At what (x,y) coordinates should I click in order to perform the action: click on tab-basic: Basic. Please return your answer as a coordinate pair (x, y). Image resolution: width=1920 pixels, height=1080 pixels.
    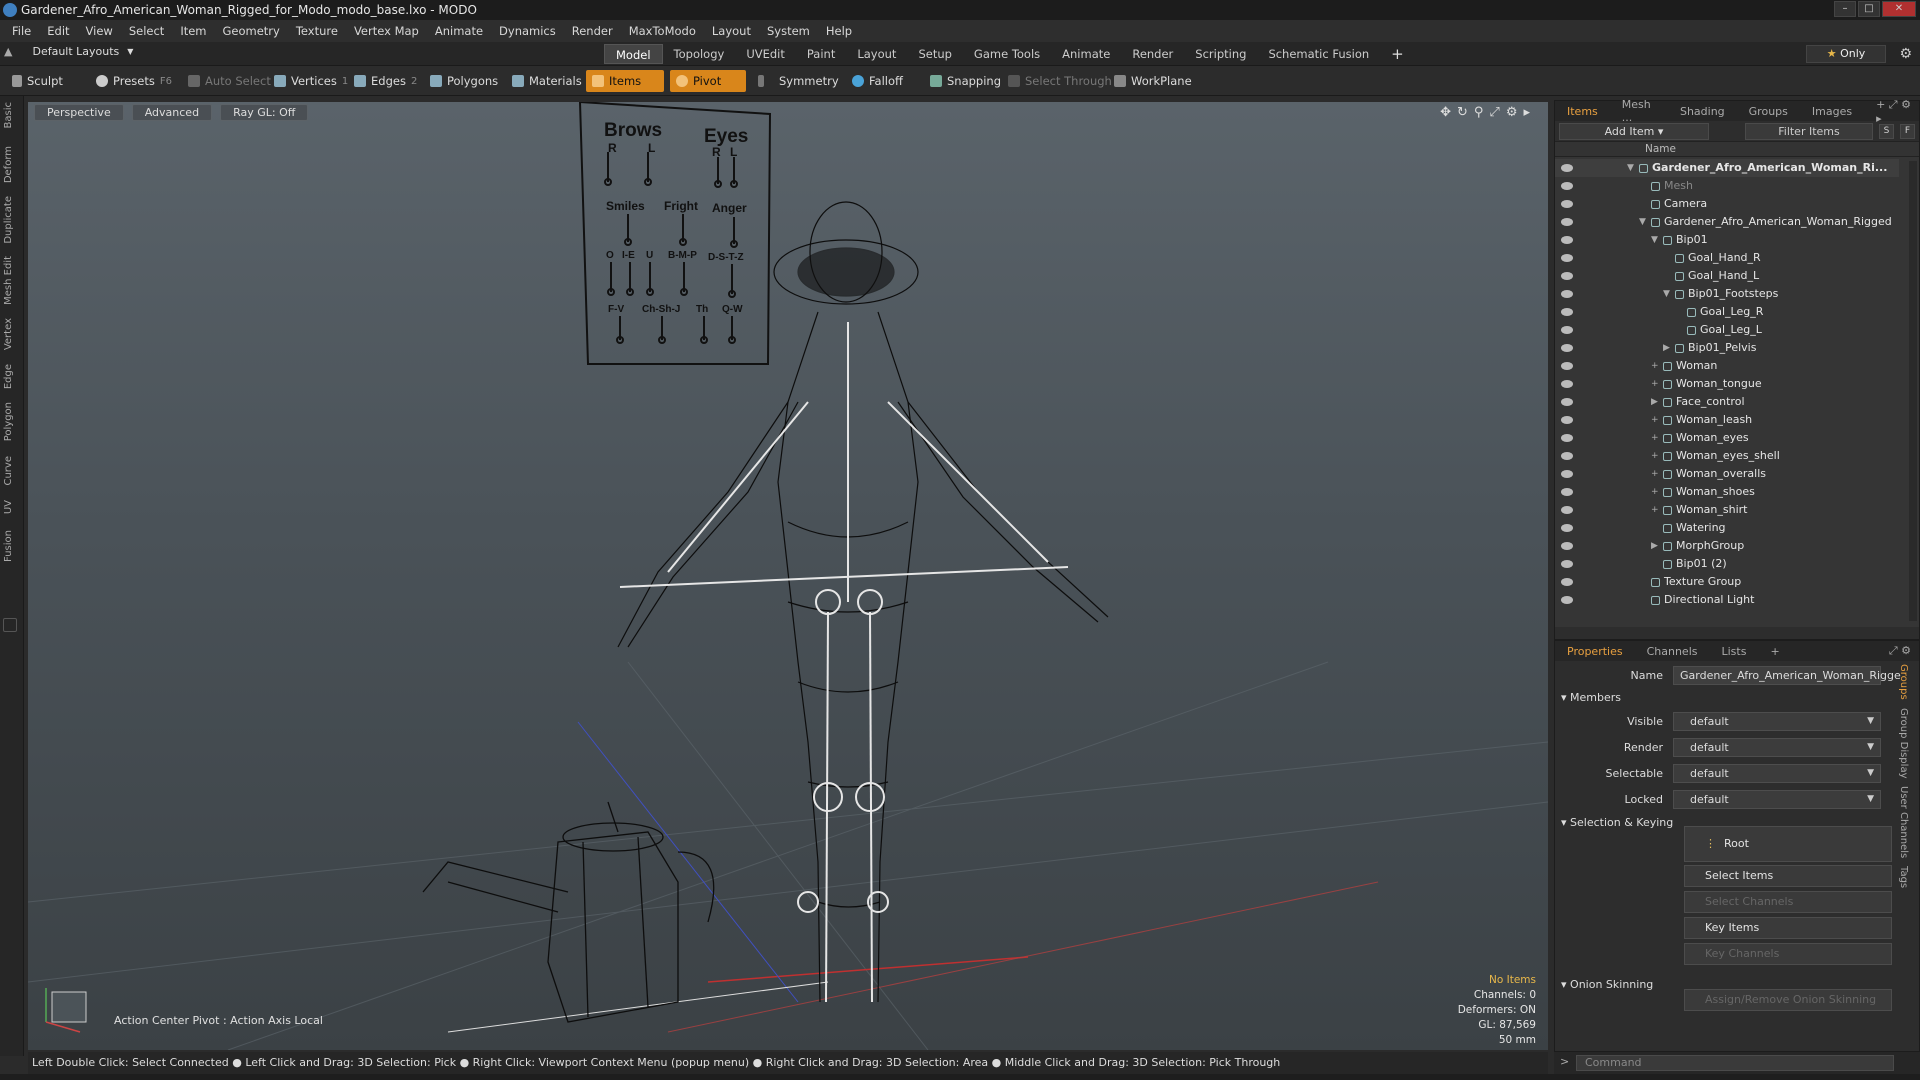
    Looking at the image, I should click on (12, 115).